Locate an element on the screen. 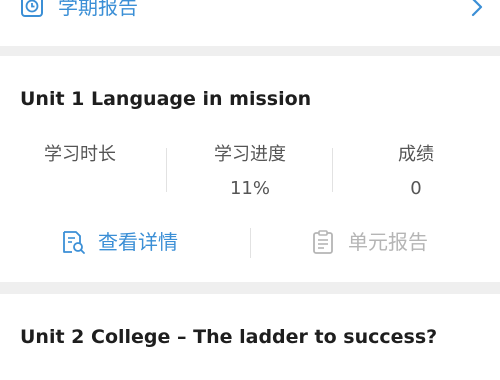 The height and width of the screenshot is (380, 500). unit-title: Unit 2 College – The ladder to success? is located at coordinates (229, 337).